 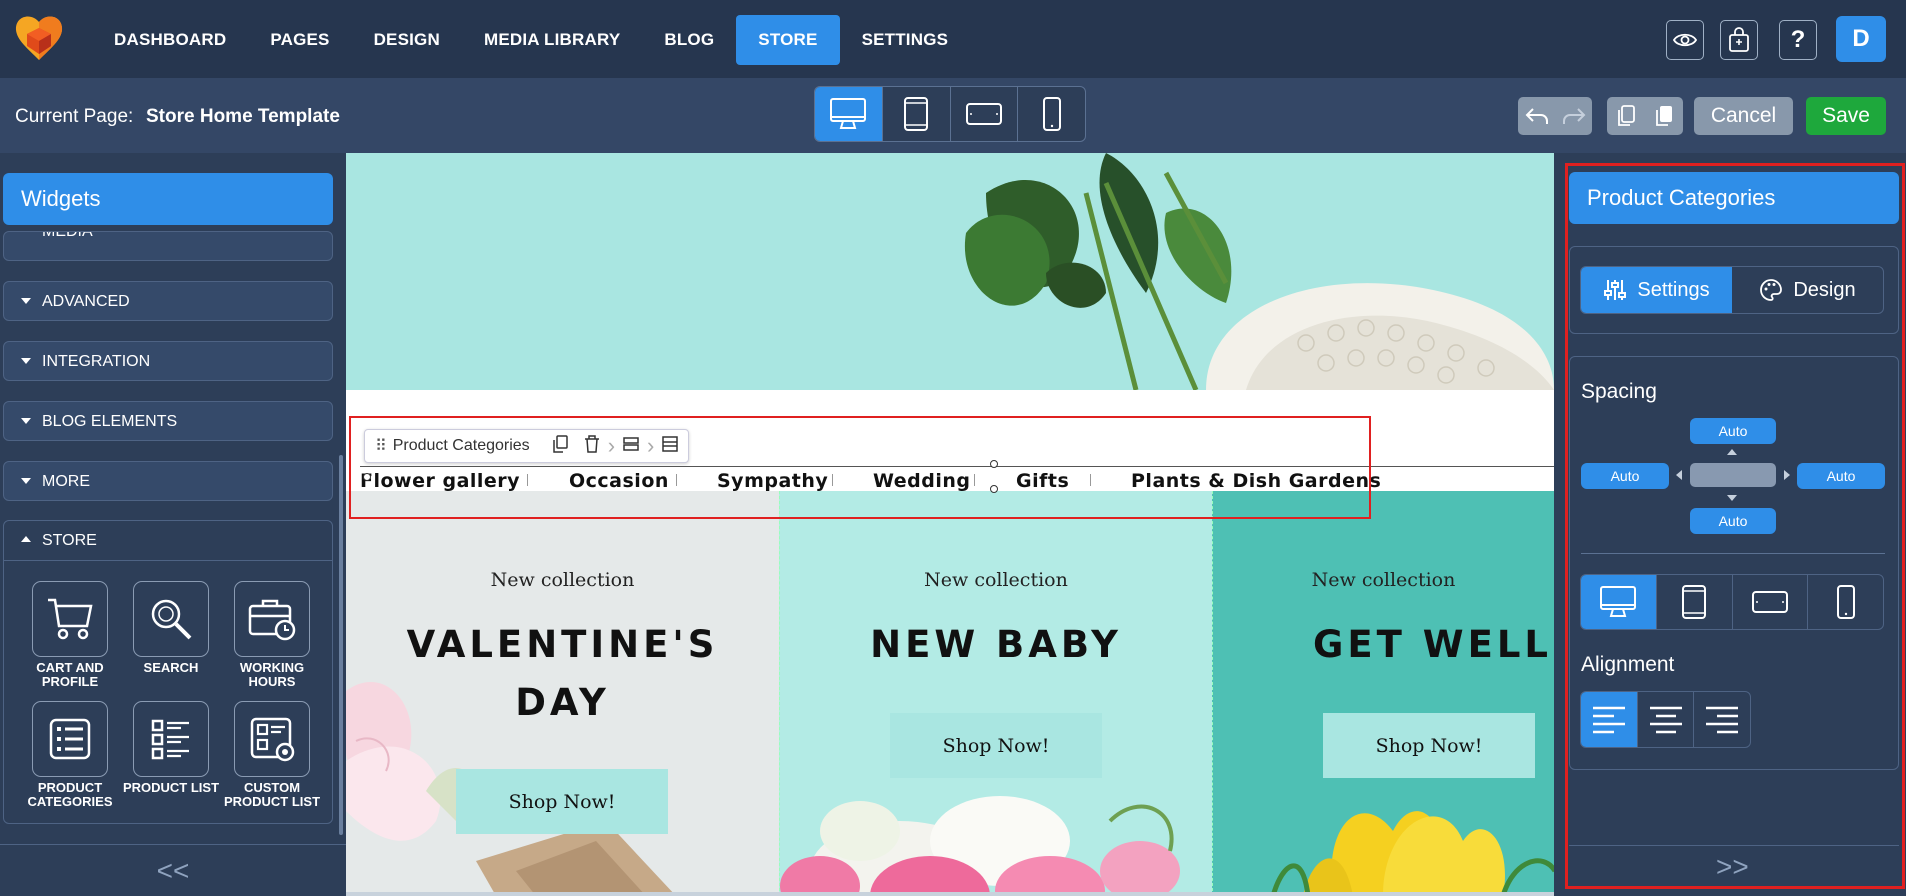 What do you see at coordinates (168, 246) in the screenshot?
I see `section-media: MEDIA` at bounding box center [168, 246].